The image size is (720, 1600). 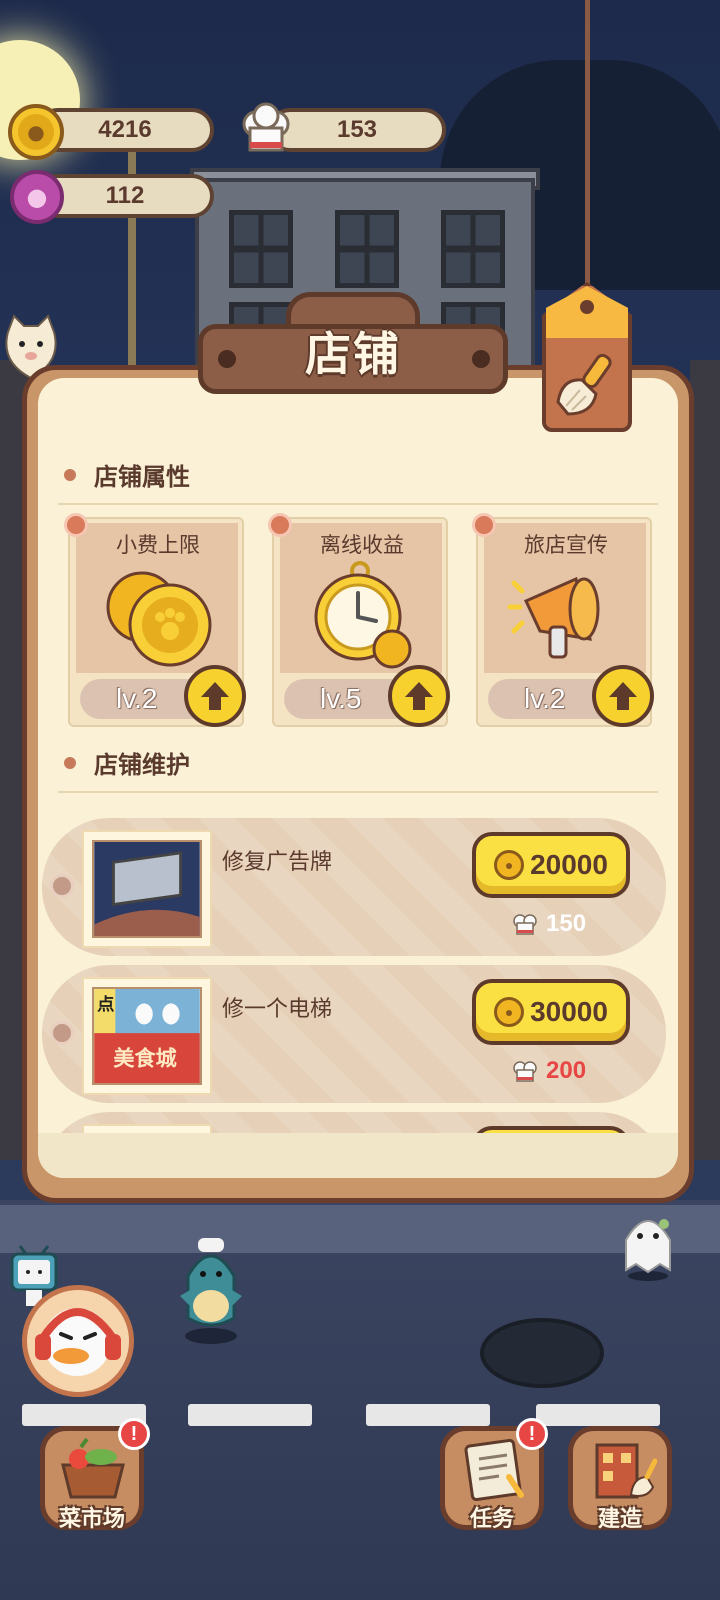 What do you see at coordinates (354, 887) in the screenshot?
I see `maintenance-row-billboard: 修复广告牌 ● 20000 150` at bounding box center [354, 887].